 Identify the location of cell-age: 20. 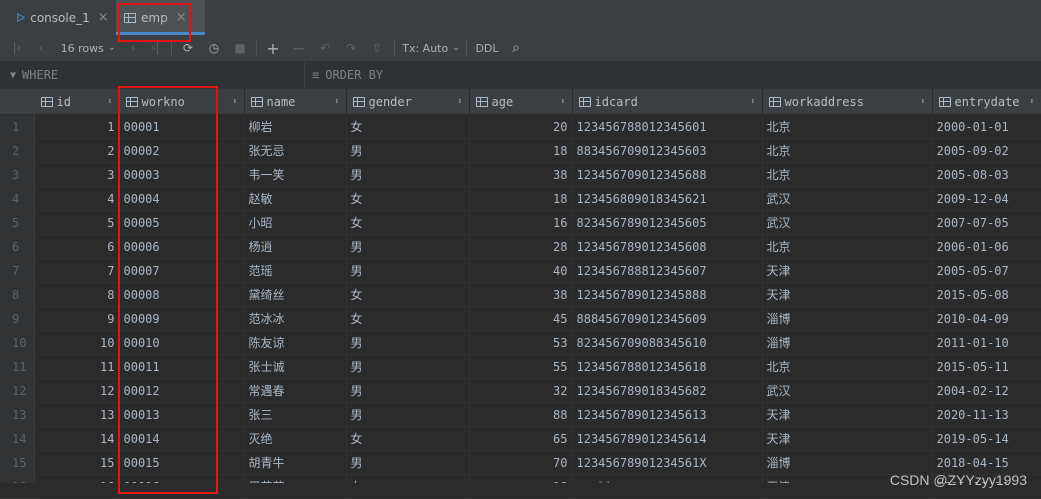
(521, 126).